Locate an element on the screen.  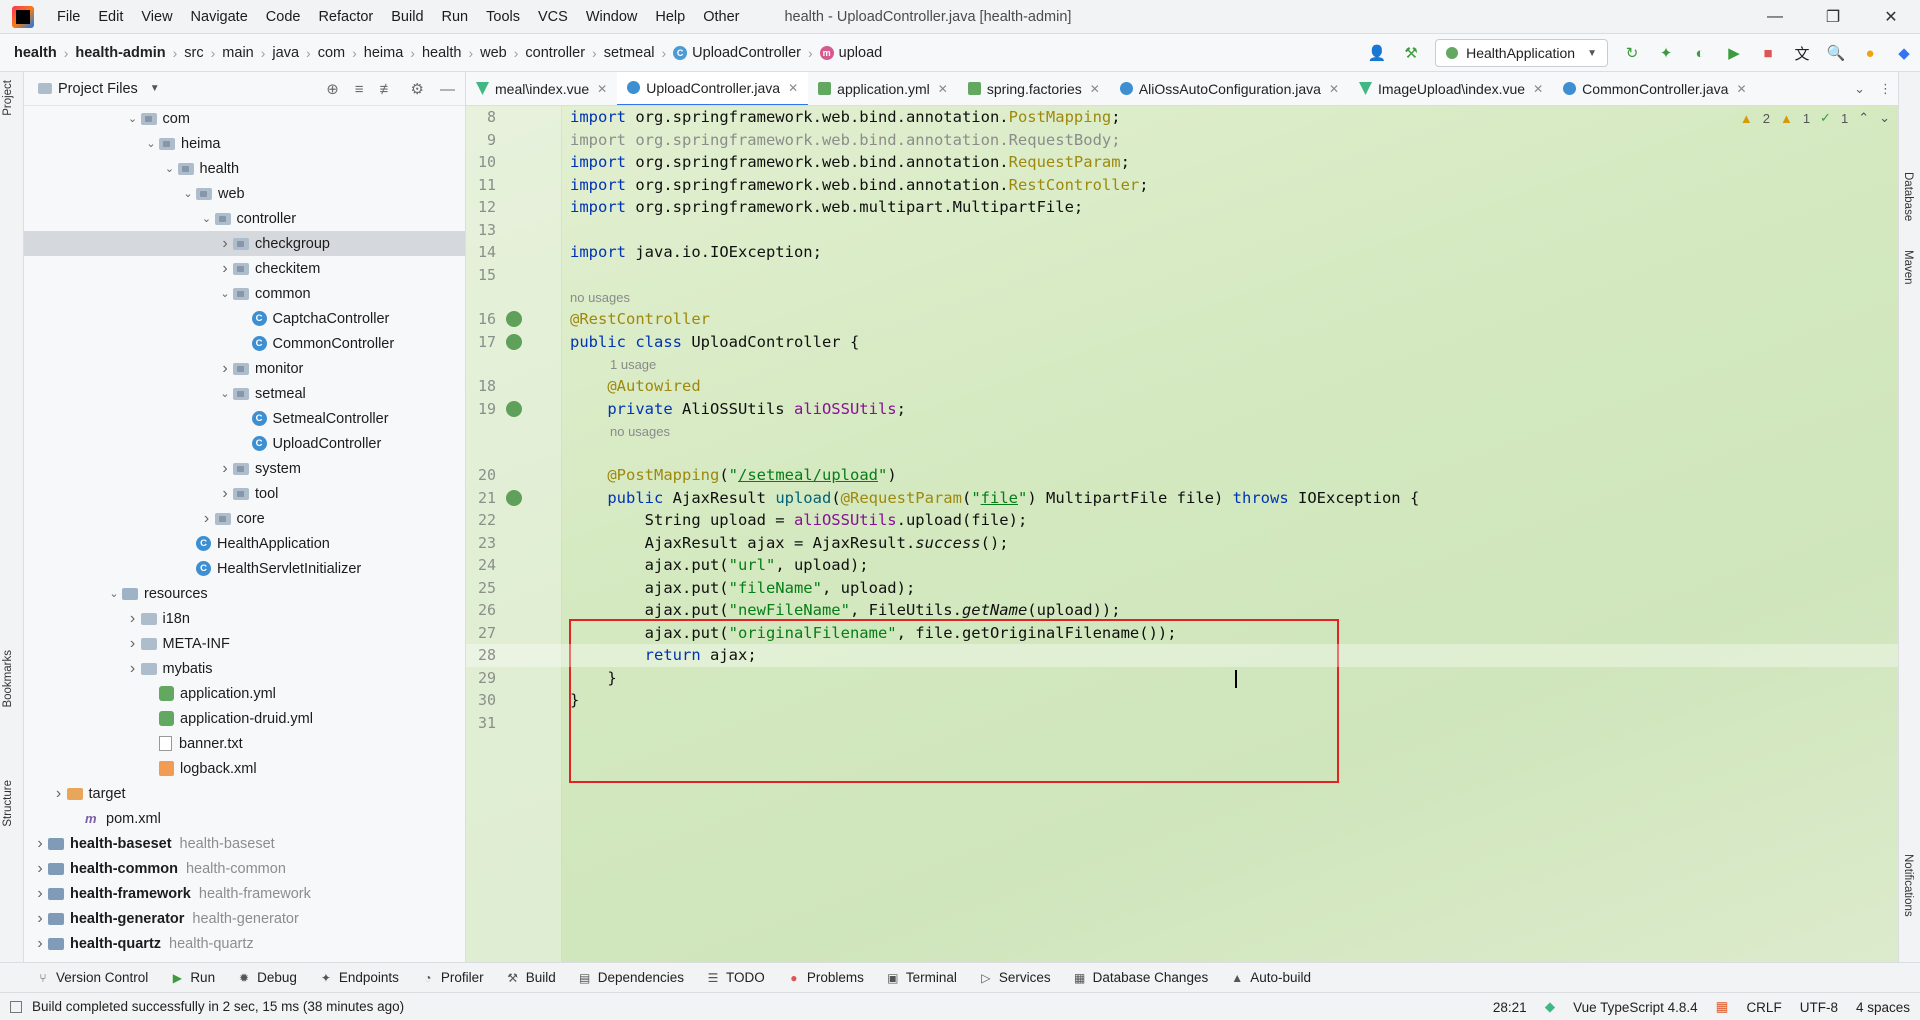
tree-row: › health-framework health-framework is located at coordinates (244, 893).